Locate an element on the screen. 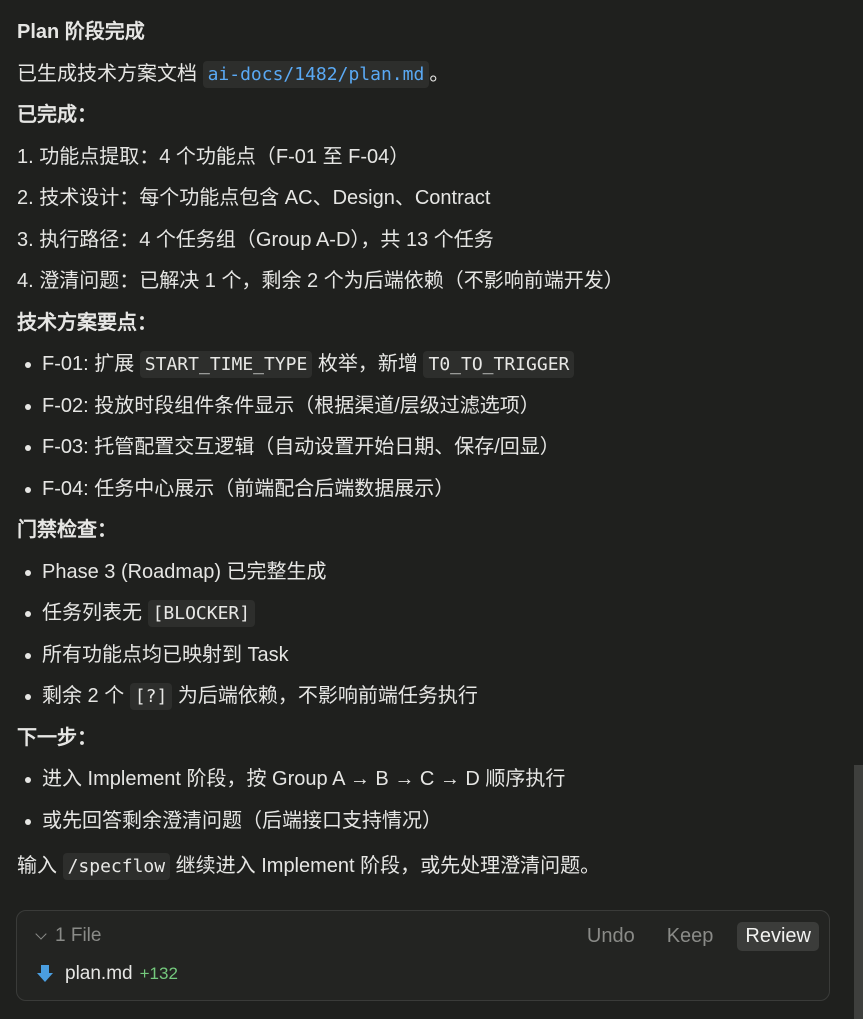  scrollbar is located at coordinates (858, 892).